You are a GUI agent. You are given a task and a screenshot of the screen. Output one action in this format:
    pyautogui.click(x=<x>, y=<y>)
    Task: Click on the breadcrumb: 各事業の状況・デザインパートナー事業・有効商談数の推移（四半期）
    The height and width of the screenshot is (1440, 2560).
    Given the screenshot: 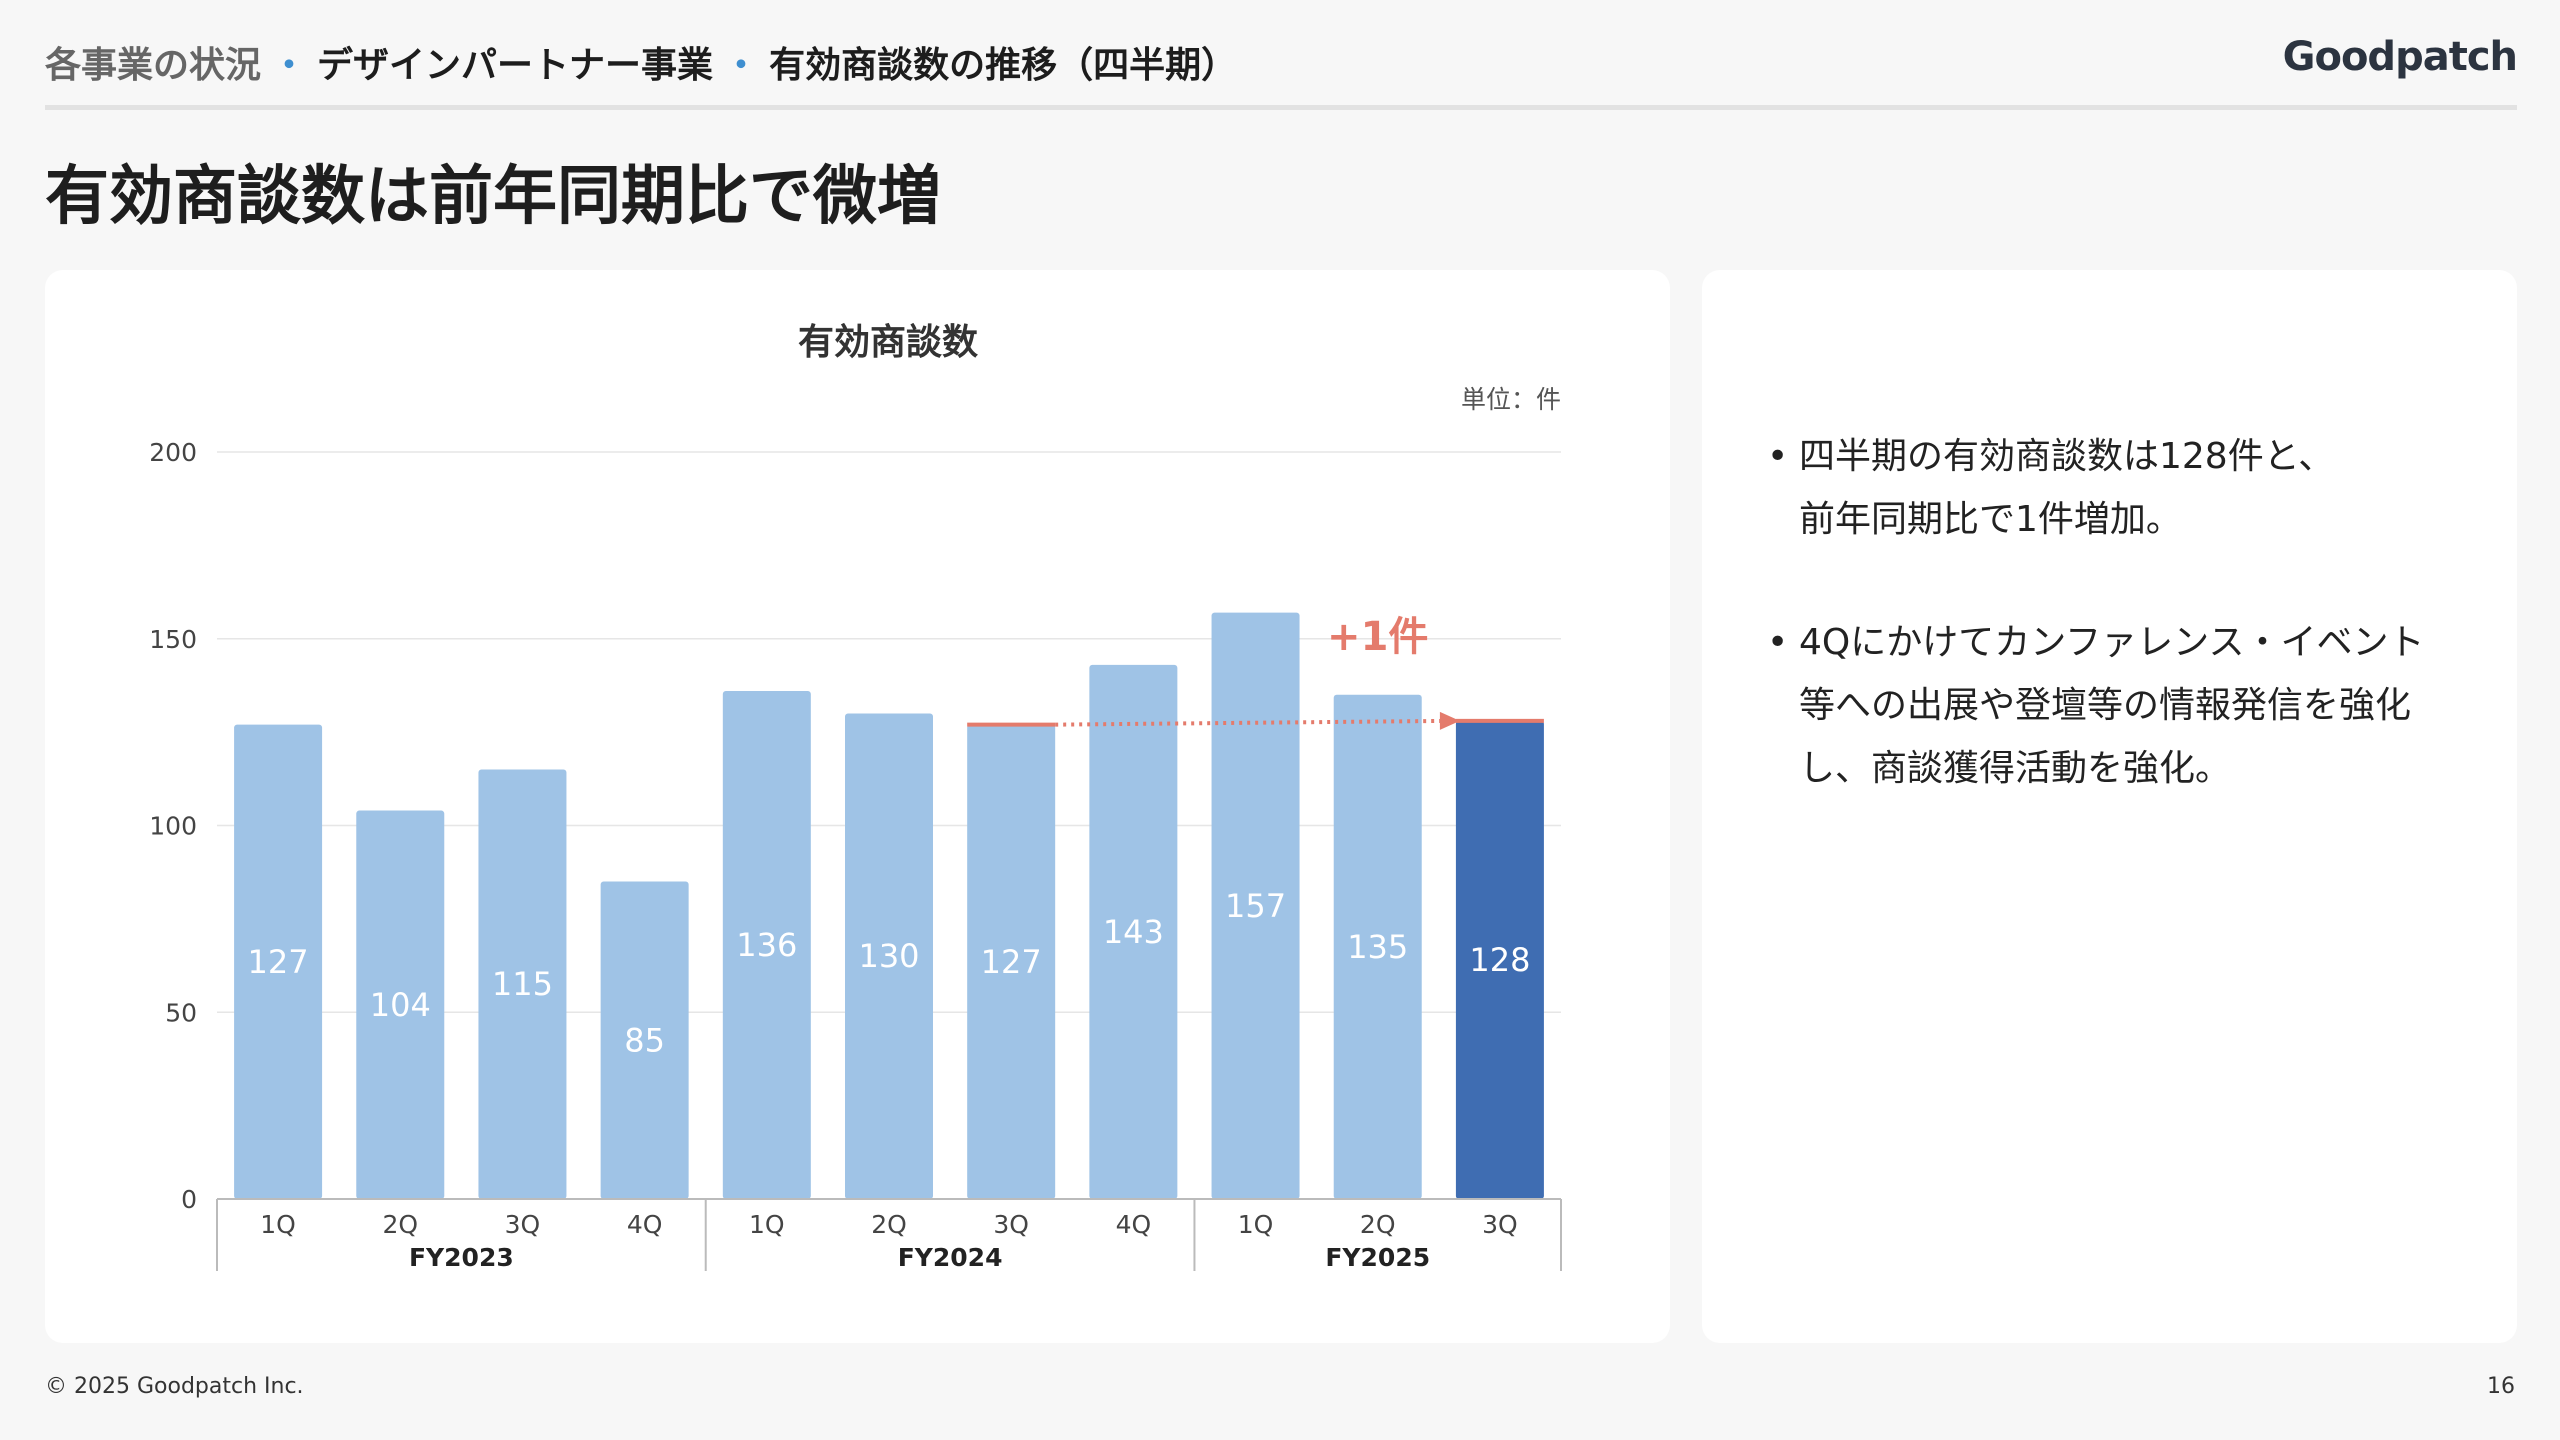 What is the action you would take?
    pyautogui.click(x=641, y=62)
    